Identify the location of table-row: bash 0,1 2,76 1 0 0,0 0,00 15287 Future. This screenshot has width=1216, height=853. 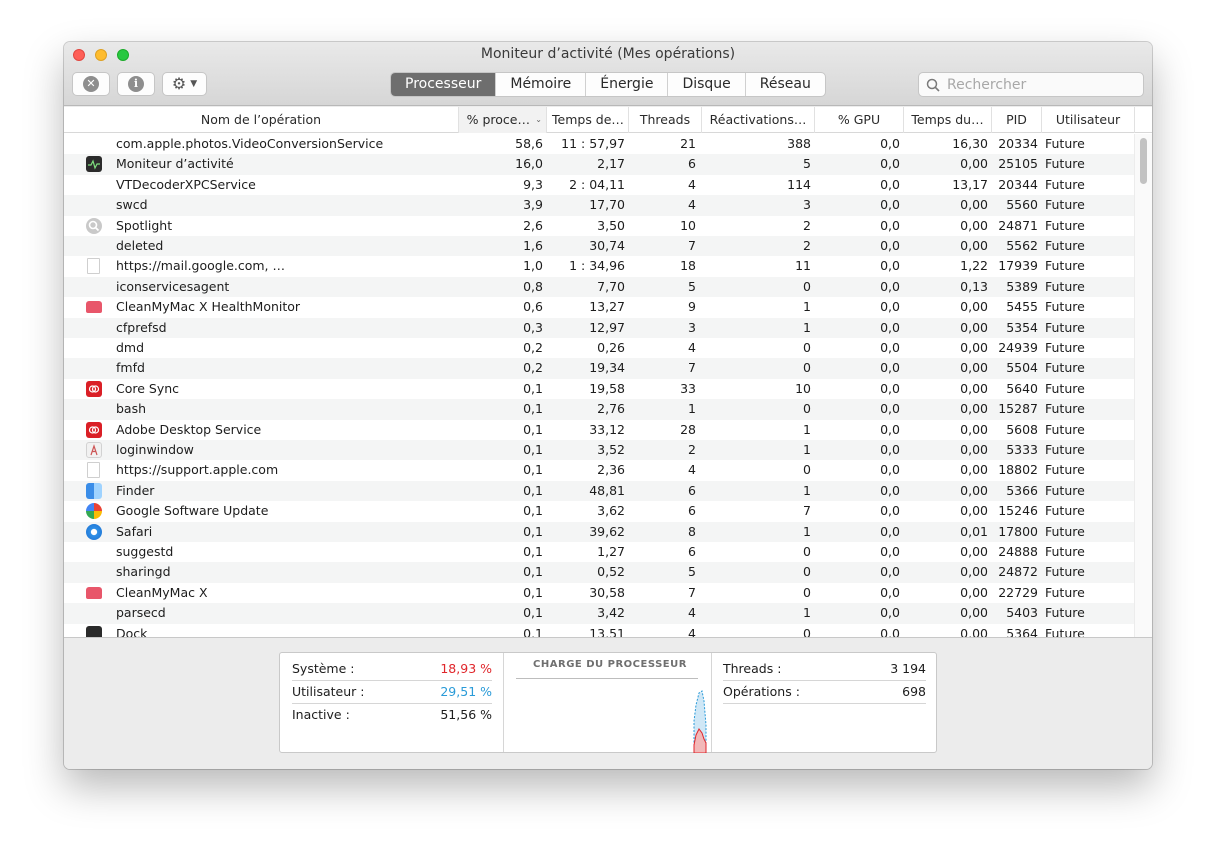
(599, 409).